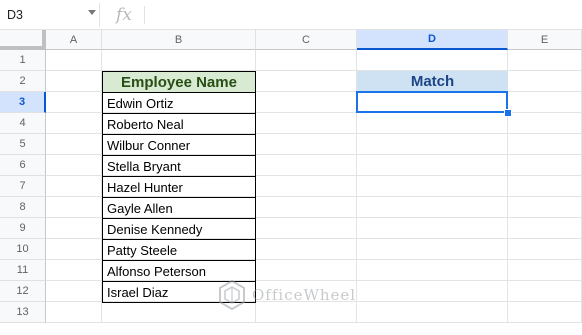  Describe the element at coordinates (179, 250) in the screenshot. I see `employee-name-cell: Patty Steele` at that location.